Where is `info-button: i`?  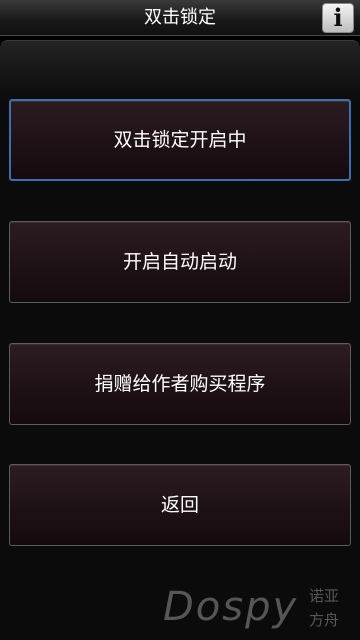 info-button: i is located at coordinates (338, 18).